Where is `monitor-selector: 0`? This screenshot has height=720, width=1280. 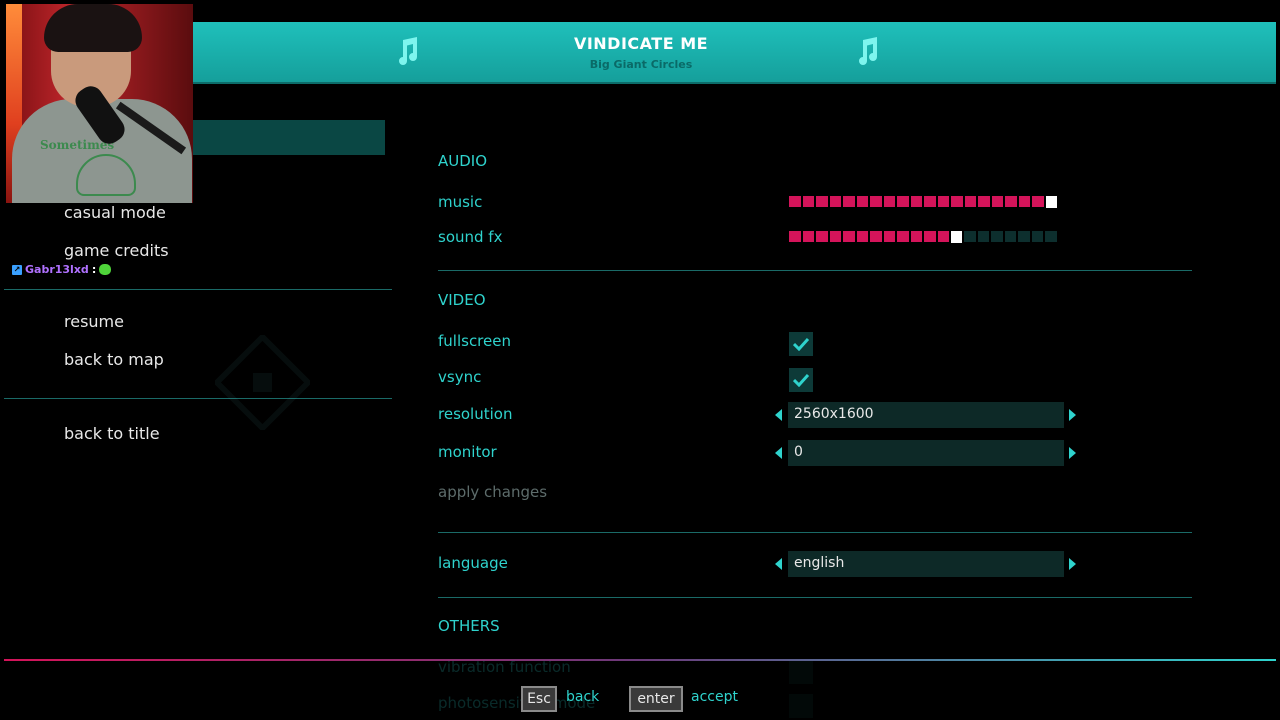 monitor-selector: 0 is located at coordinates (927, 453).